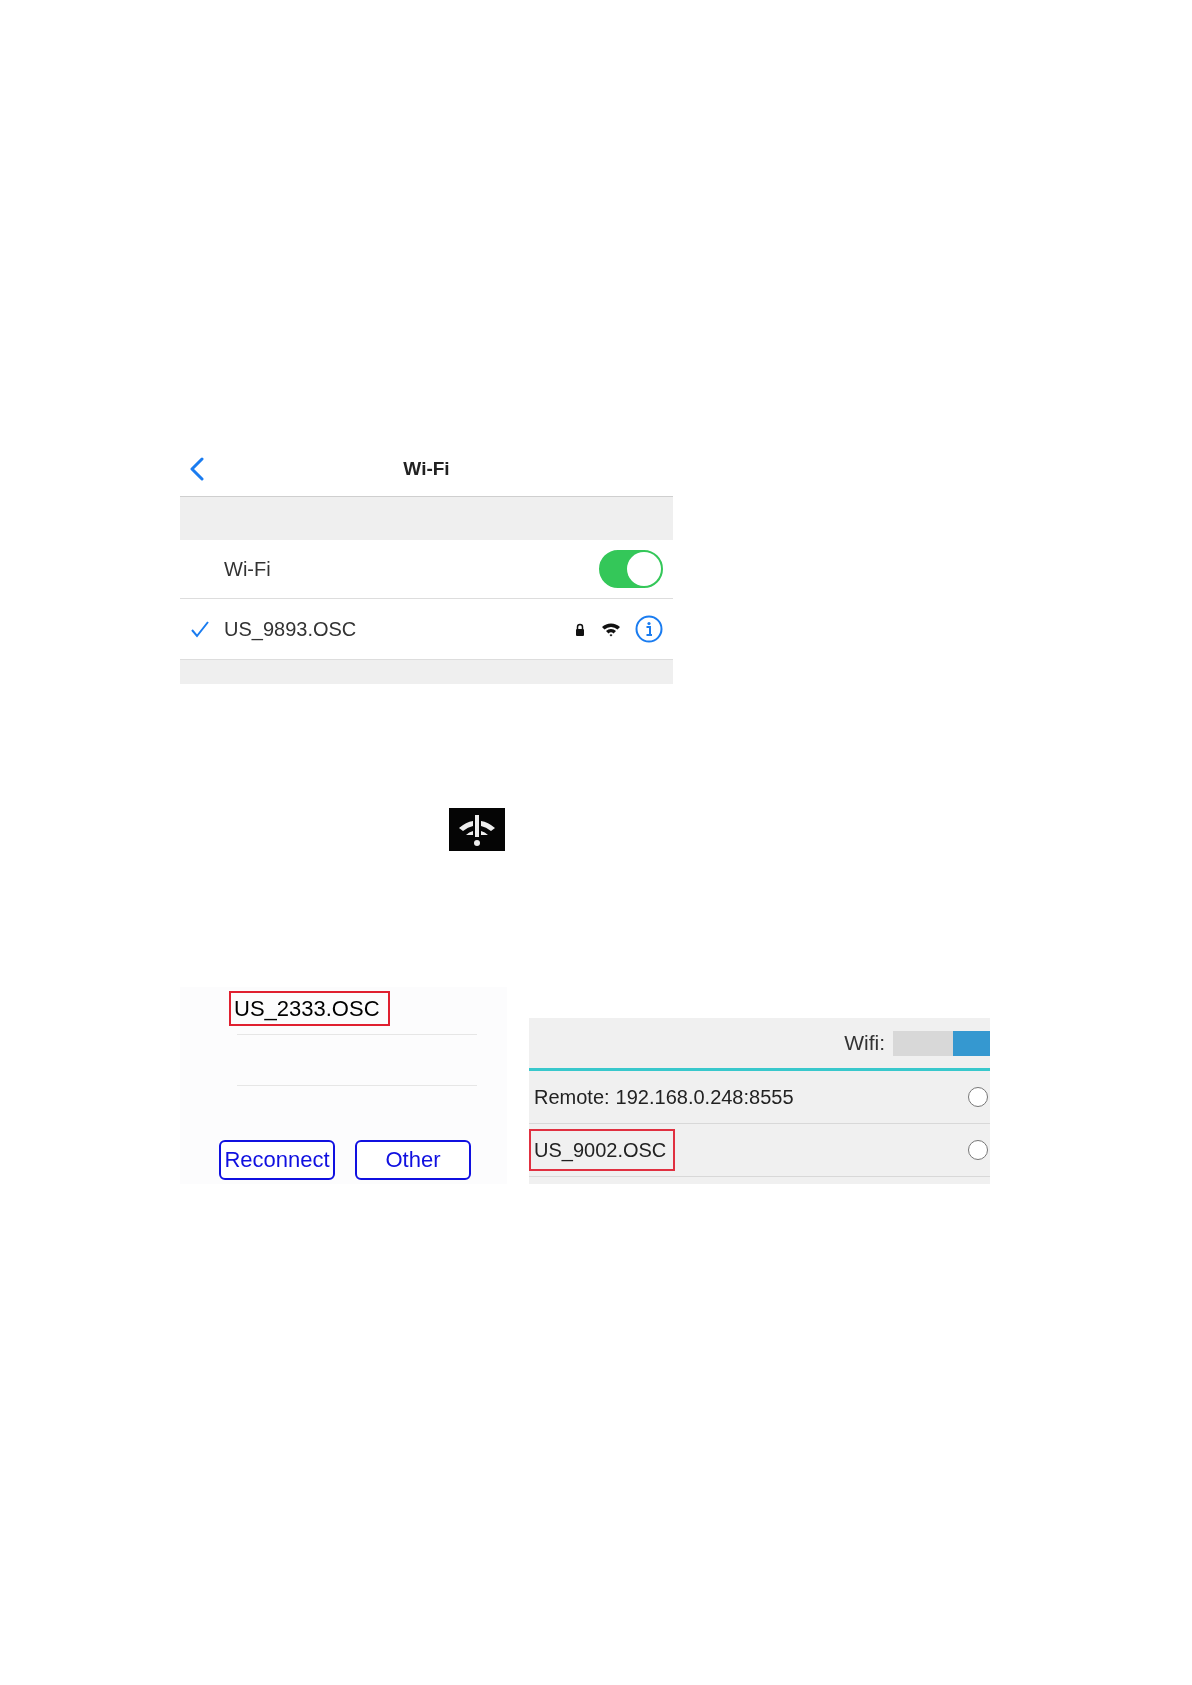  I want to click on wifi-label: Wi-Fi, so click(248, 569).